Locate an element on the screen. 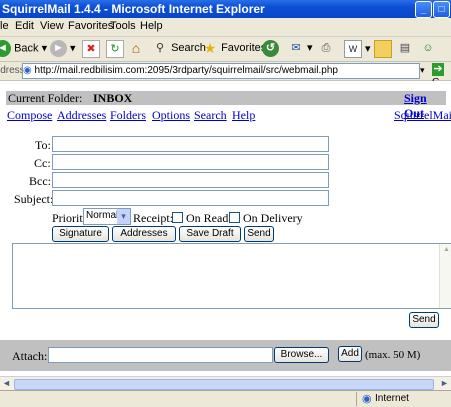  stop-icon: ✖ is located at coordinates (91, 49).